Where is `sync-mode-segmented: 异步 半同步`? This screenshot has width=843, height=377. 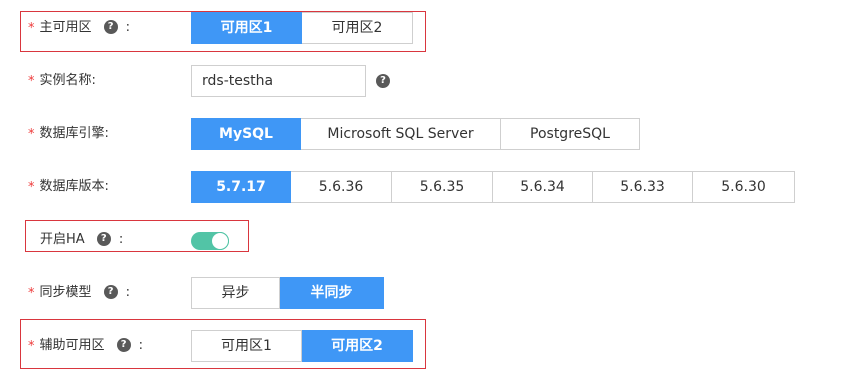
sync-mode-segmented: 异步 半同步 is located at coordinates (287, 293).